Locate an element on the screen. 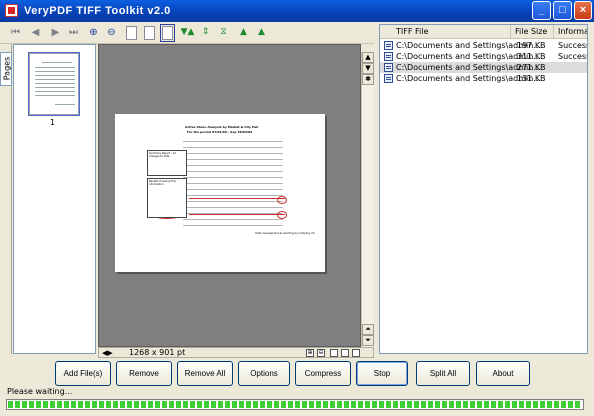  bookmark-icon: ✱ is located at coordinates (368, 79).